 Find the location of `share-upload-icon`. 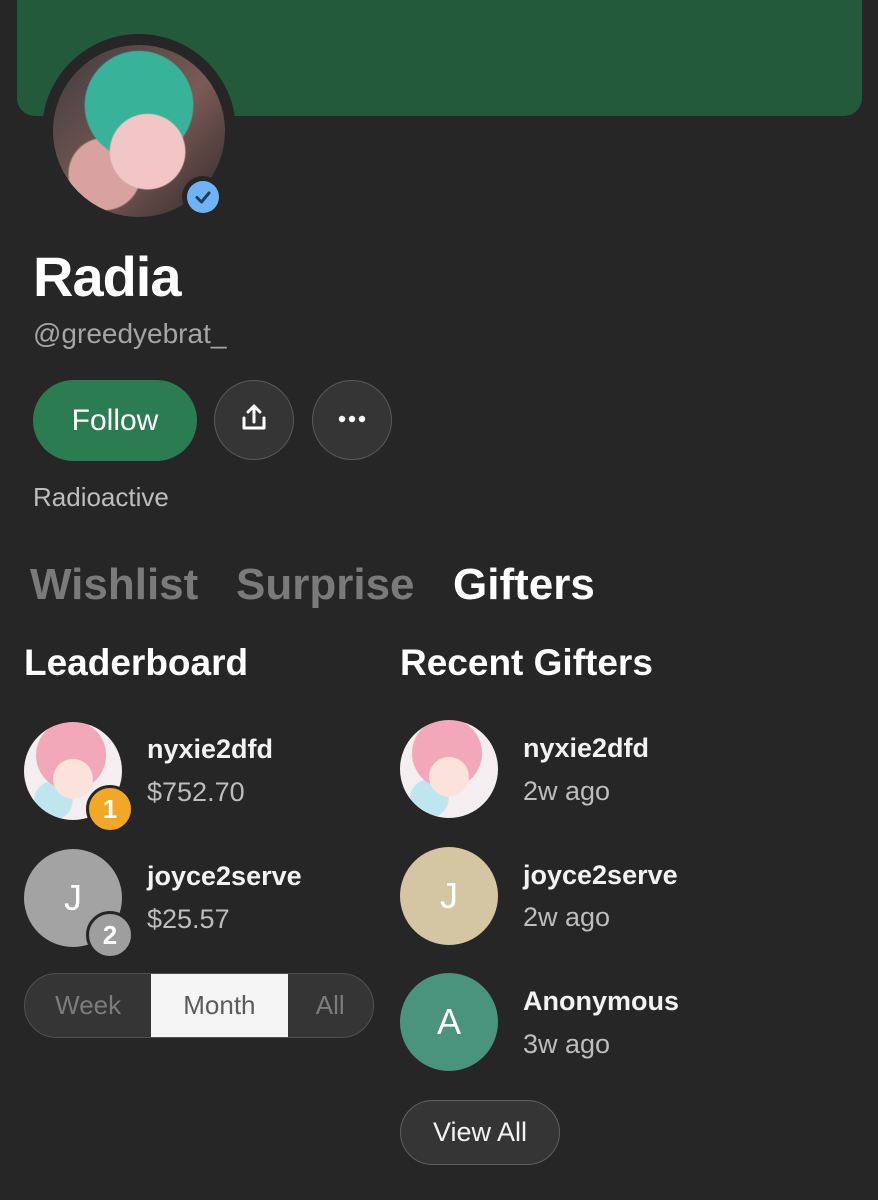

share-upload-icon is located at coordinates (254, 420).